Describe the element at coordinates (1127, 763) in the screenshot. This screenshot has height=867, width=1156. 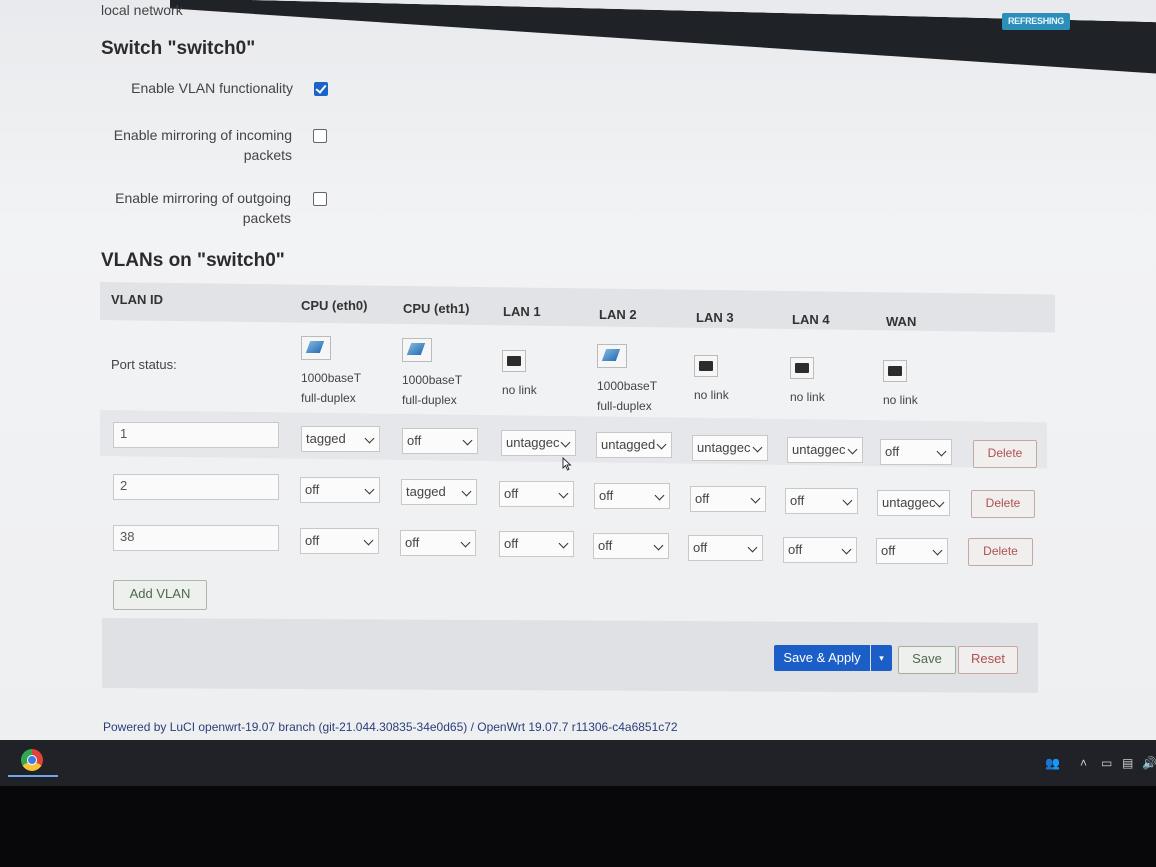
I see `network-icon: ▤` at that location.